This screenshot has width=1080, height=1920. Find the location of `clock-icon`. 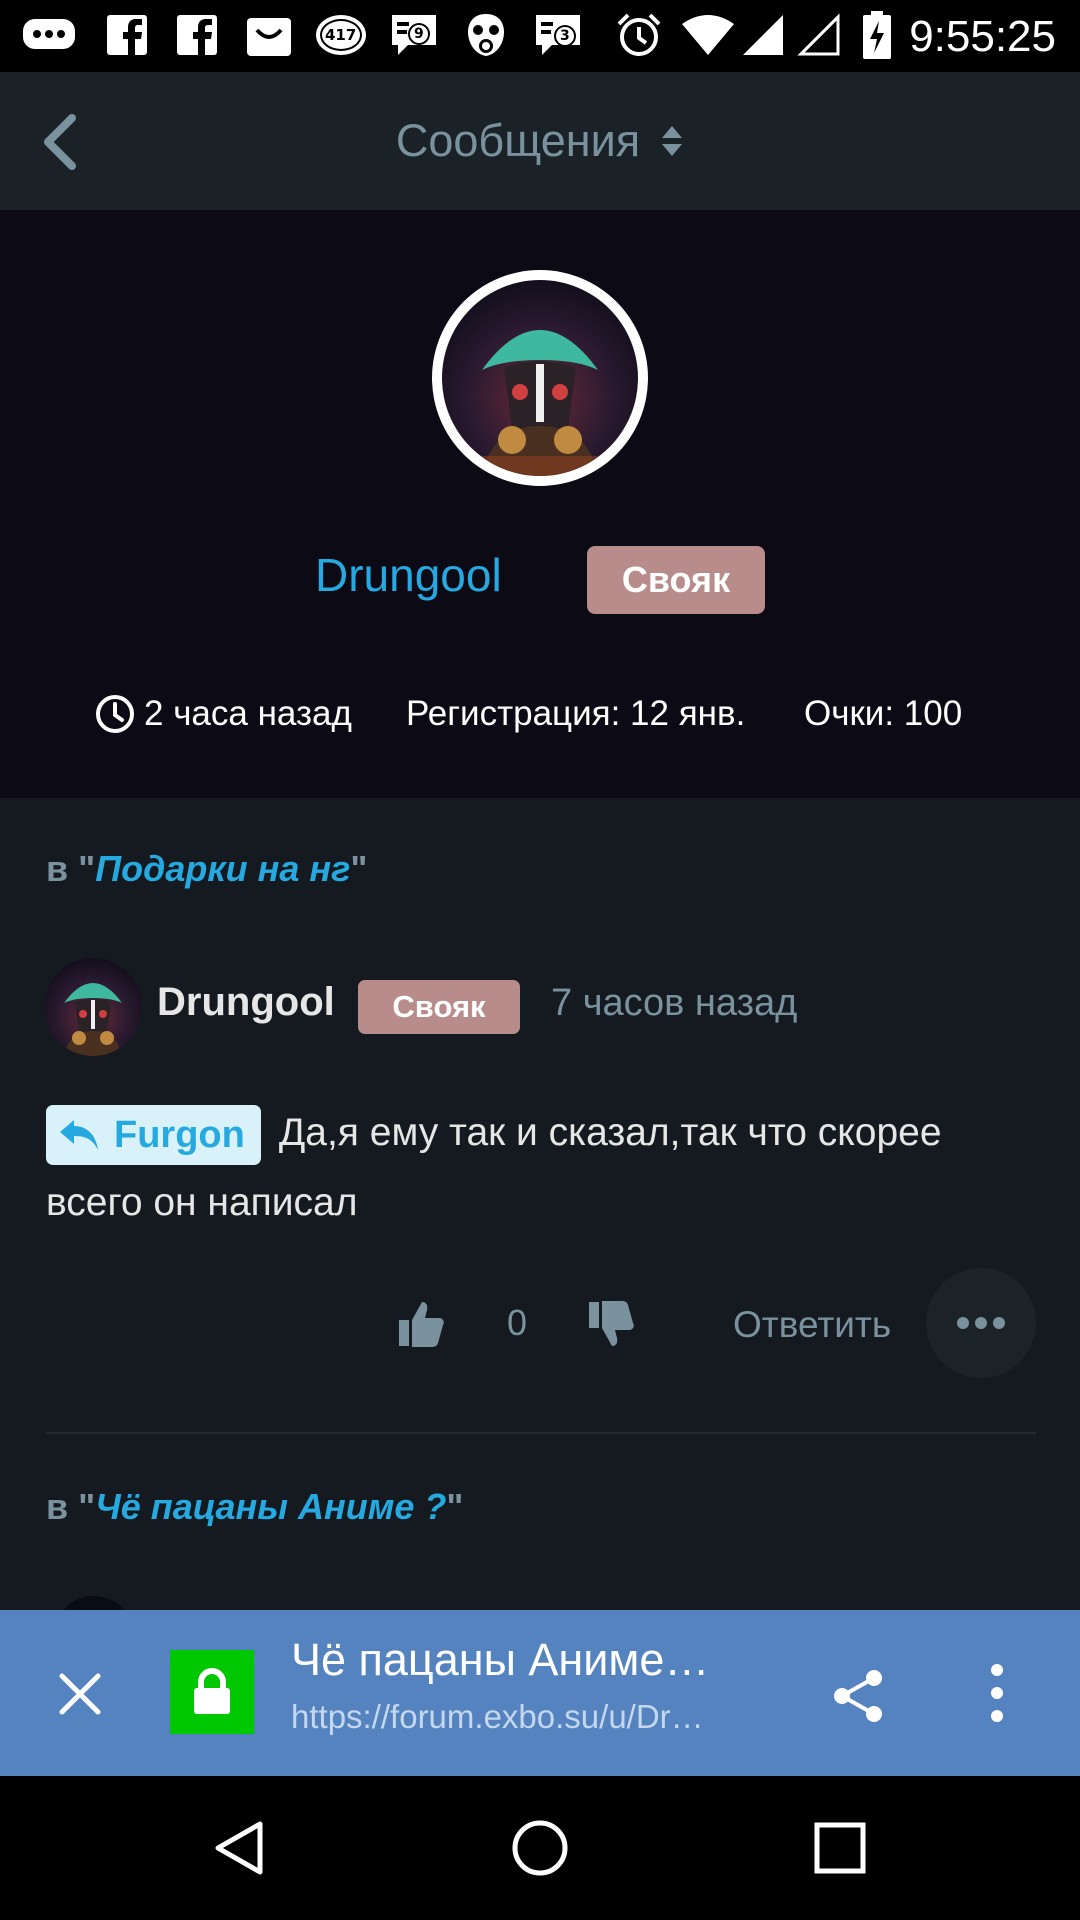

clock-icon is located at coordinates (115, 714).